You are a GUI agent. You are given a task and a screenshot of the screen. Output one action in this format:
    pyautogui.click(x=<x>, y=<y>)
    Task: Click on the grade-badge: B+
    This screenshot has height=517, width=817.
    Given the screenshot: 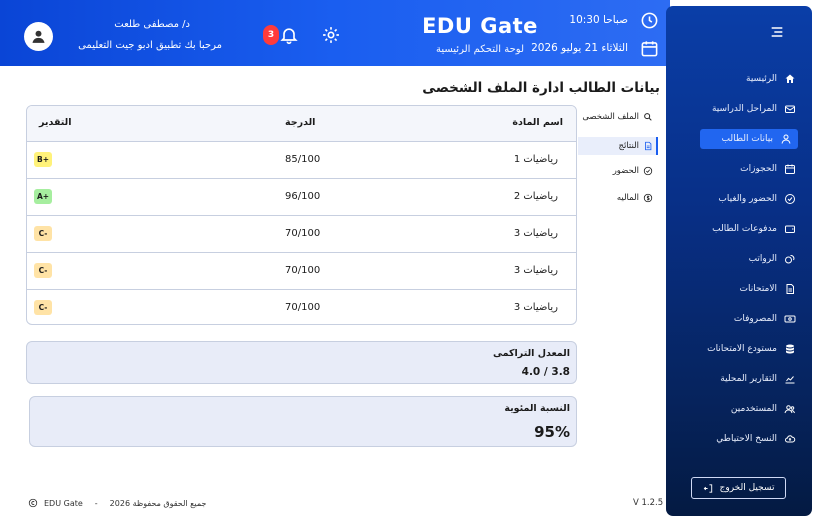 What is the action you would take?
    pyautogui.click(x=43, y=159)
    